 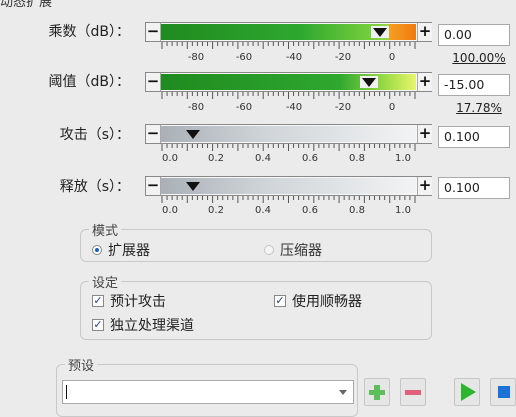 I want to click on release-decrease-button: −, so click(x=153, y=186).